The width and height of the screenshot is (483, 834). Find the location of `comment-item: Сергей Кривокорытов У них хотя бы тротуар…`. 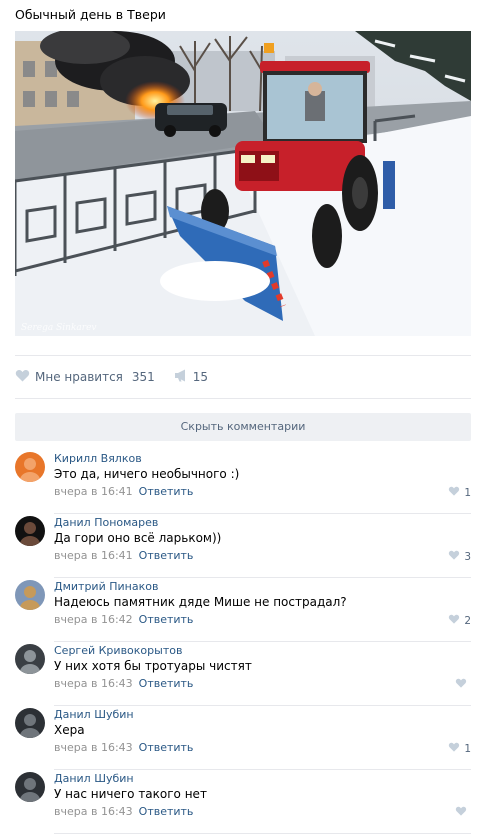

comment-item: Сергей Кривокорытов У них хотя бы тротуар… is located at coordinates (243, 674).